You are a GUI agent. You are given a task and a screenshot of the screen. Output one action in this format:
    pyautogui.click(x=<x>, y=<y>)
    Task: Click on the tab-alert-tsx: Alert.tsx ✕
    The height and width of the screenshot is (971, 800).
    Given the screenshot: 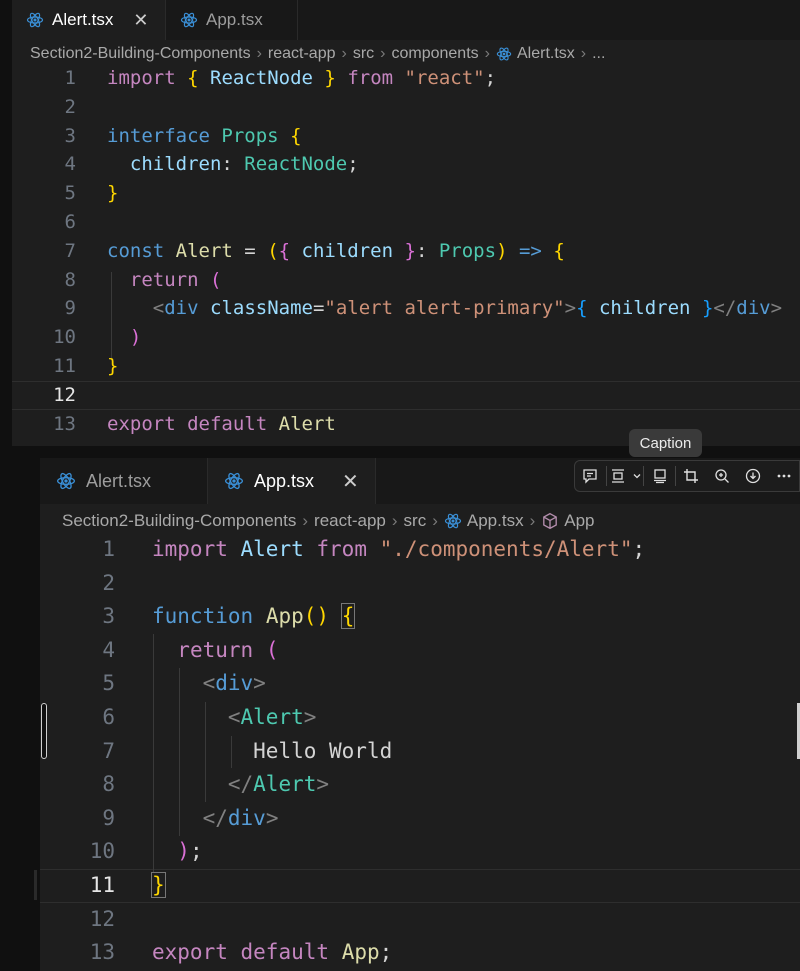 What is the action you would take?
    pyautogui.click(x=89, y=20)
    